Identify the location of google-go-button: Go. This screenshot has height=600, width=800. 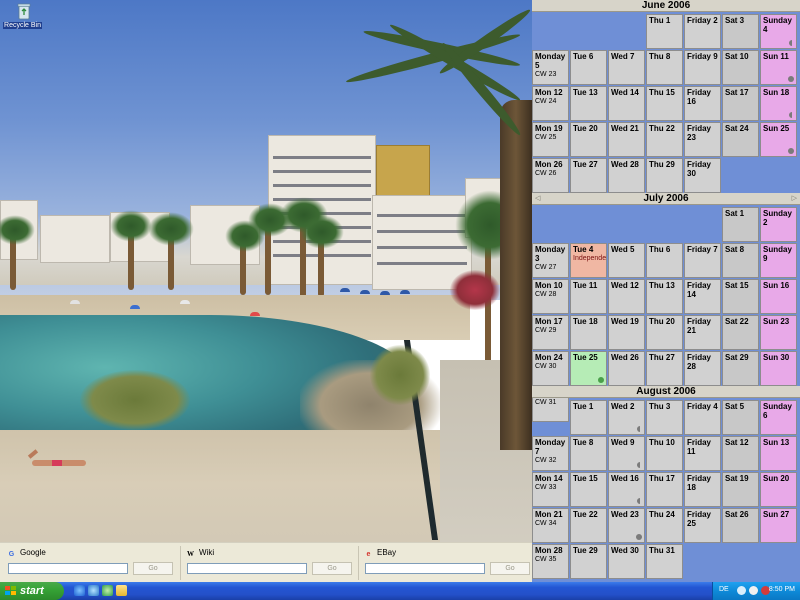
(153, 568).